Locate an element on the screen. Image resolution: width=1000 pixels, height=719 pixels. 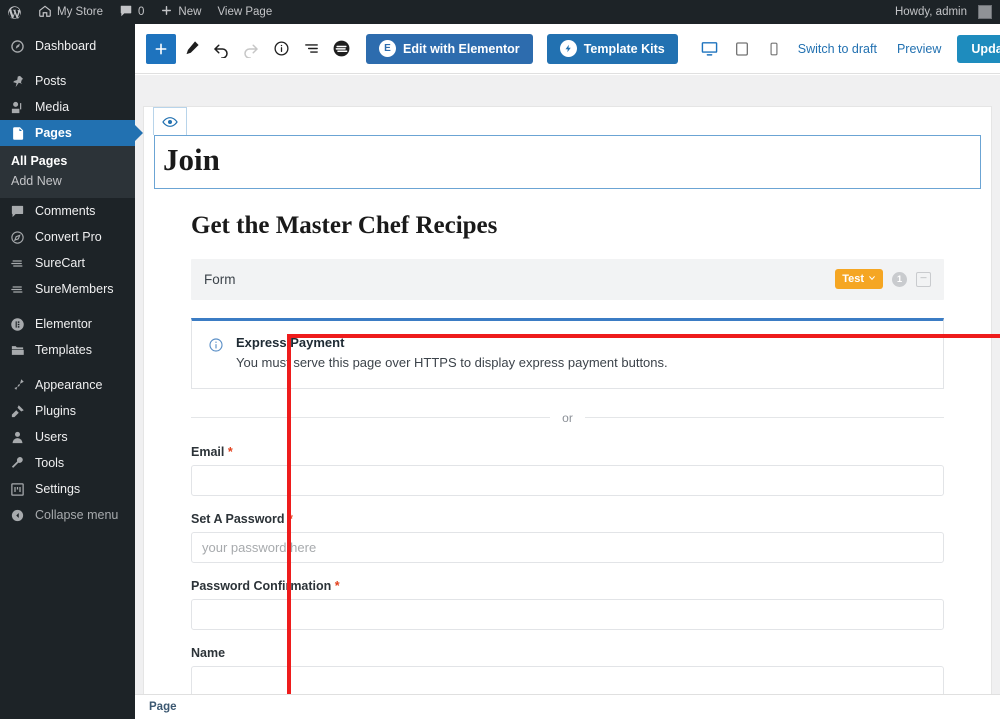
sidebar-item-plugins: Plugins is located at coordinates (67, 411).